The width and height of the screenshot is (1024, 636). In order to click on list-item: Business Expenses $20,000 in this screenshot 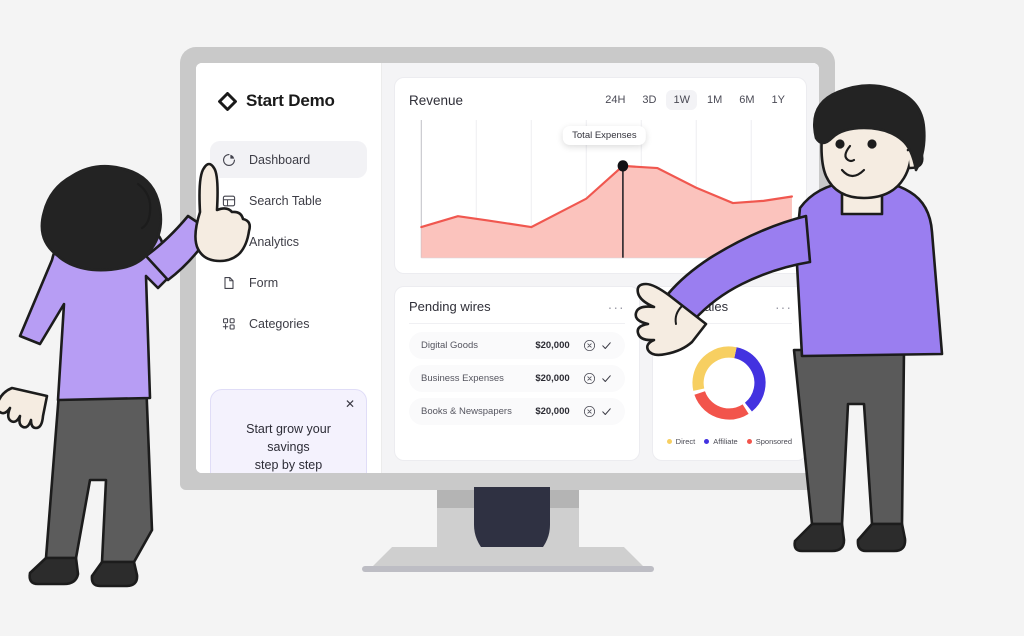, I will do `click(517, 378)`.